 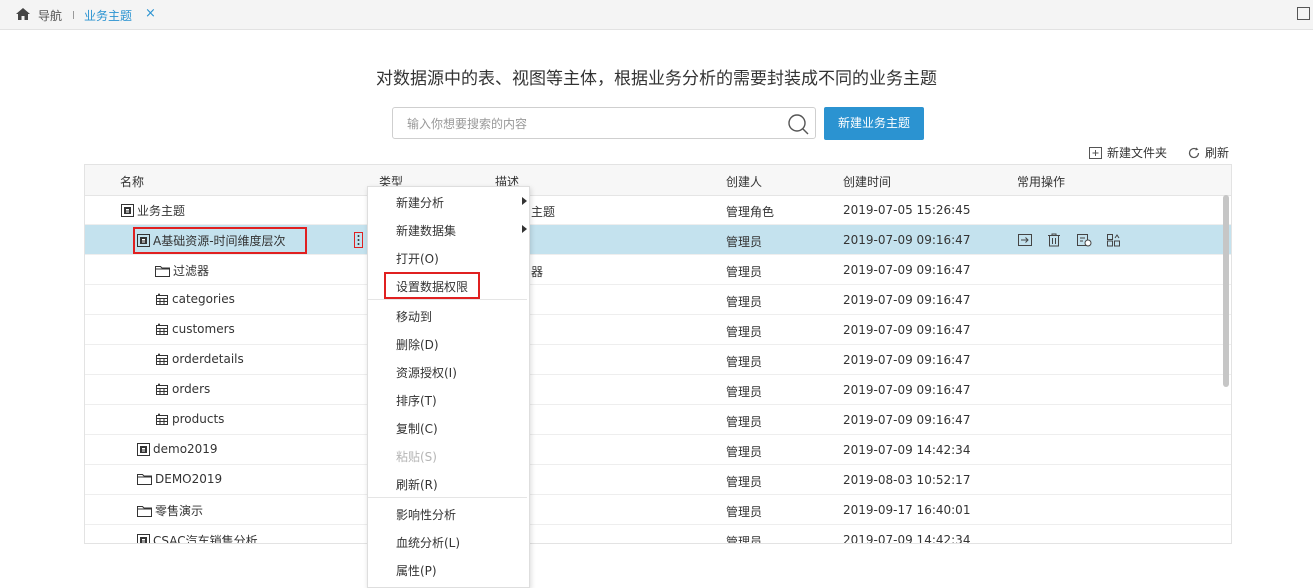 What do you see at coordinates (1226, 291) in the screenshot?
I see `table-scrollbar` at bounding box center [1226, 291].